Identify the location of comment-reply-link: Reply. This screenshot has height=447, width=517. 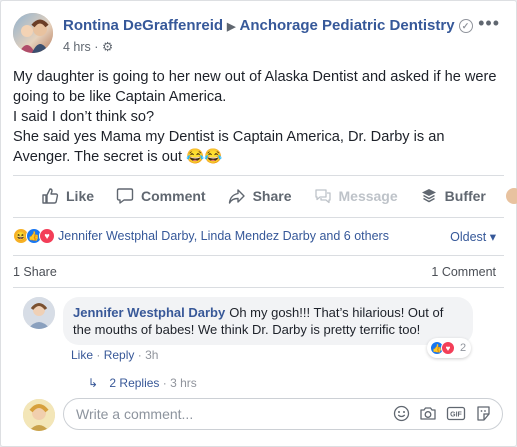
(119, 355).